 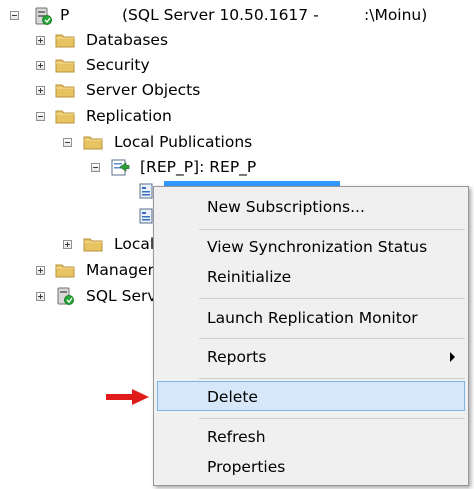 I want to click on expand-toggle-local-subscriptions, so click(x=67, y=244).